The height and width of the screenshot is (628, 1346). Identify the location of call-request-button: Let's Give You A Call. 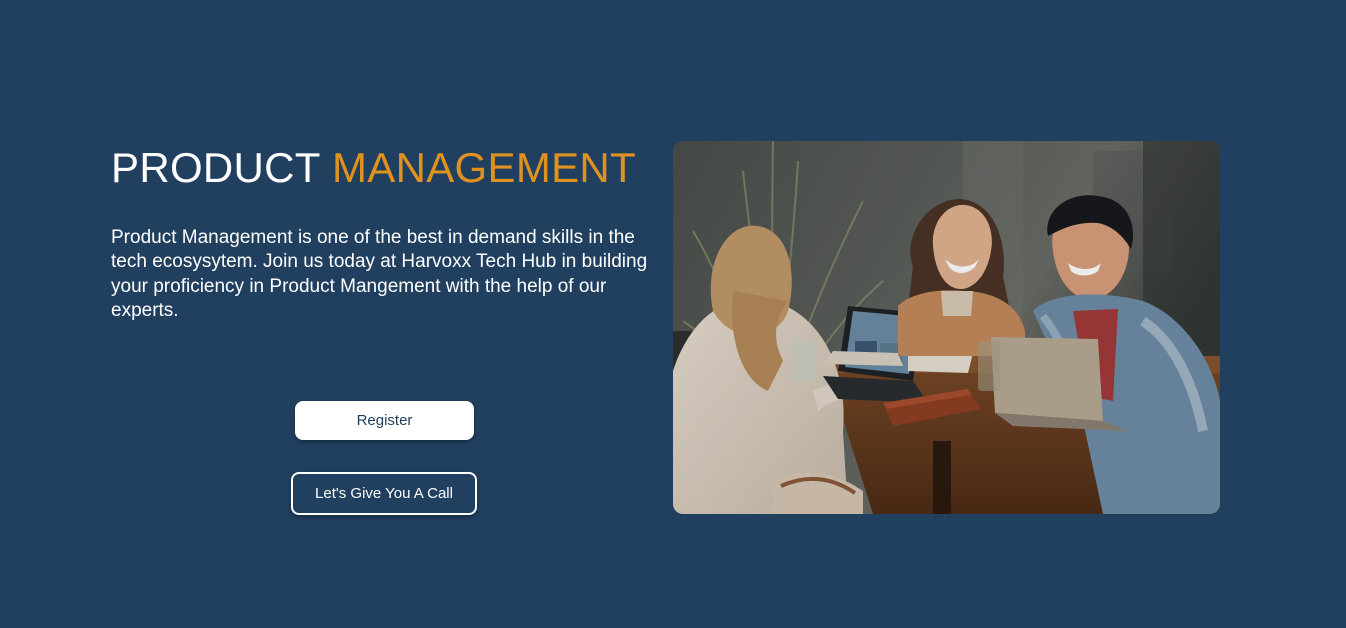
(384, 493).